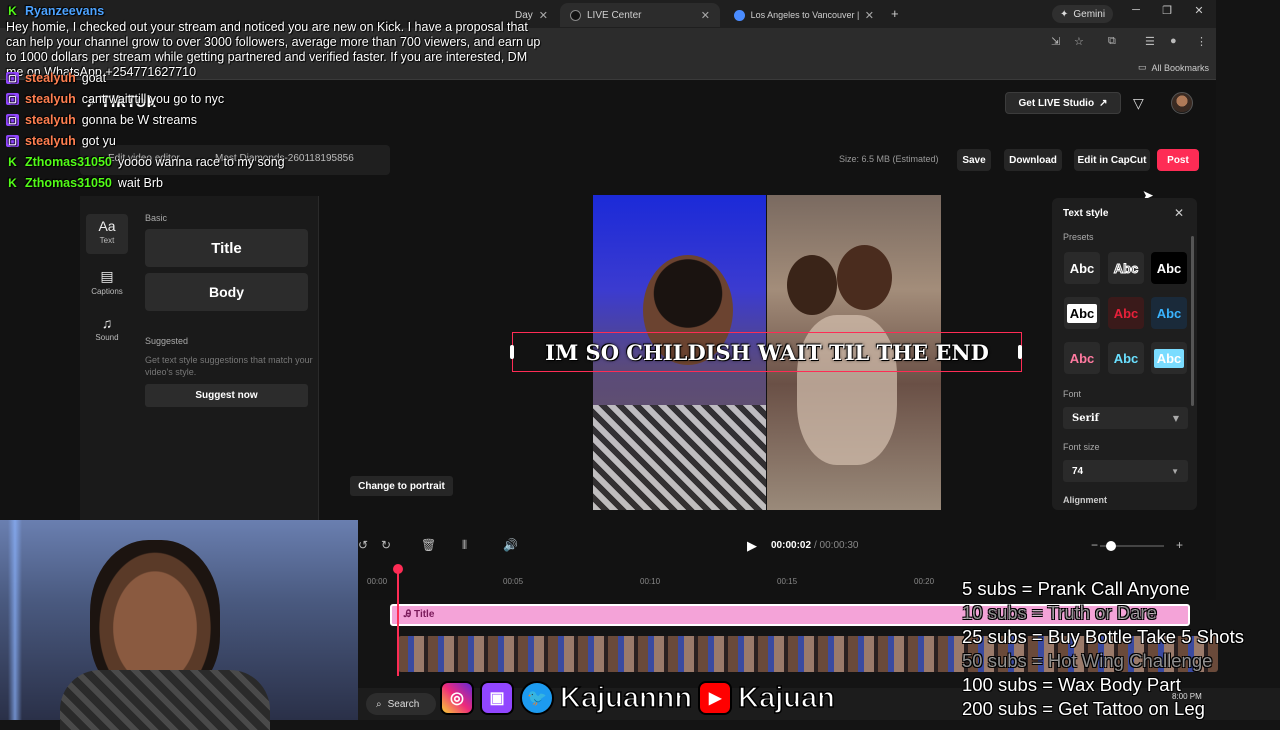 This screenshot has height=730, width=1280. What do you see at coordinates (1138, 103) in the screenshot?
I see `filter-icon: ▽` at bounding box center [1138, 103].